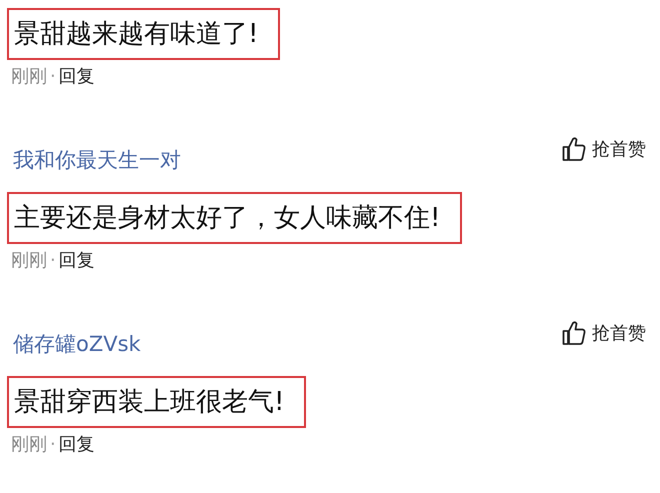  I want to click on comment-text: 景甜越来越有味道了!, so click(143, 34).